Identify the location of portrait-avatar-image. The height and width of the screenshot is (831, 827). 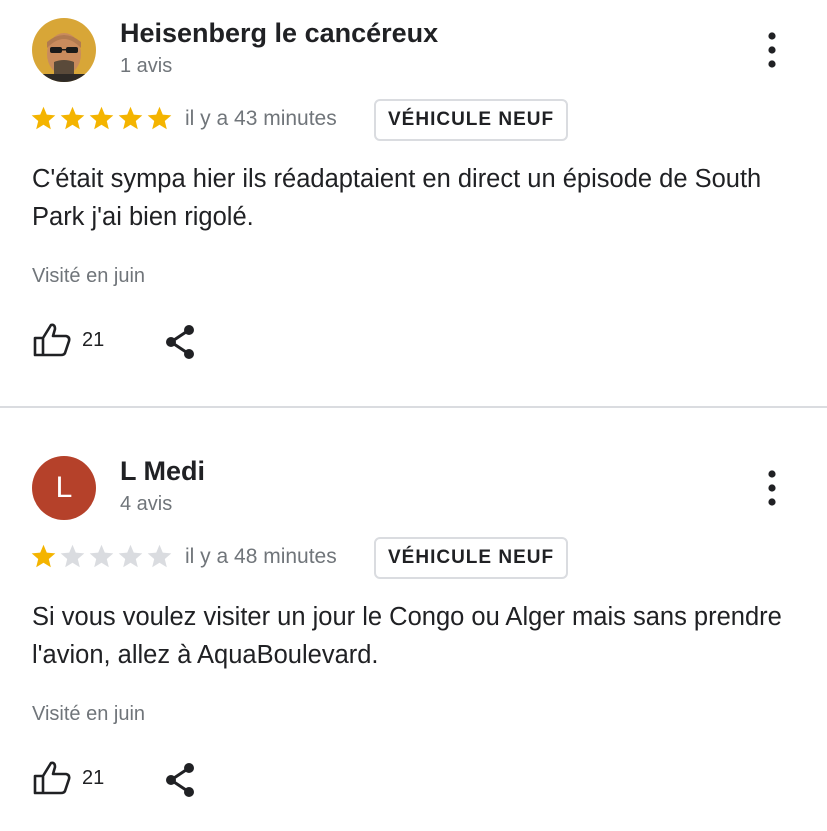
(64, 50).